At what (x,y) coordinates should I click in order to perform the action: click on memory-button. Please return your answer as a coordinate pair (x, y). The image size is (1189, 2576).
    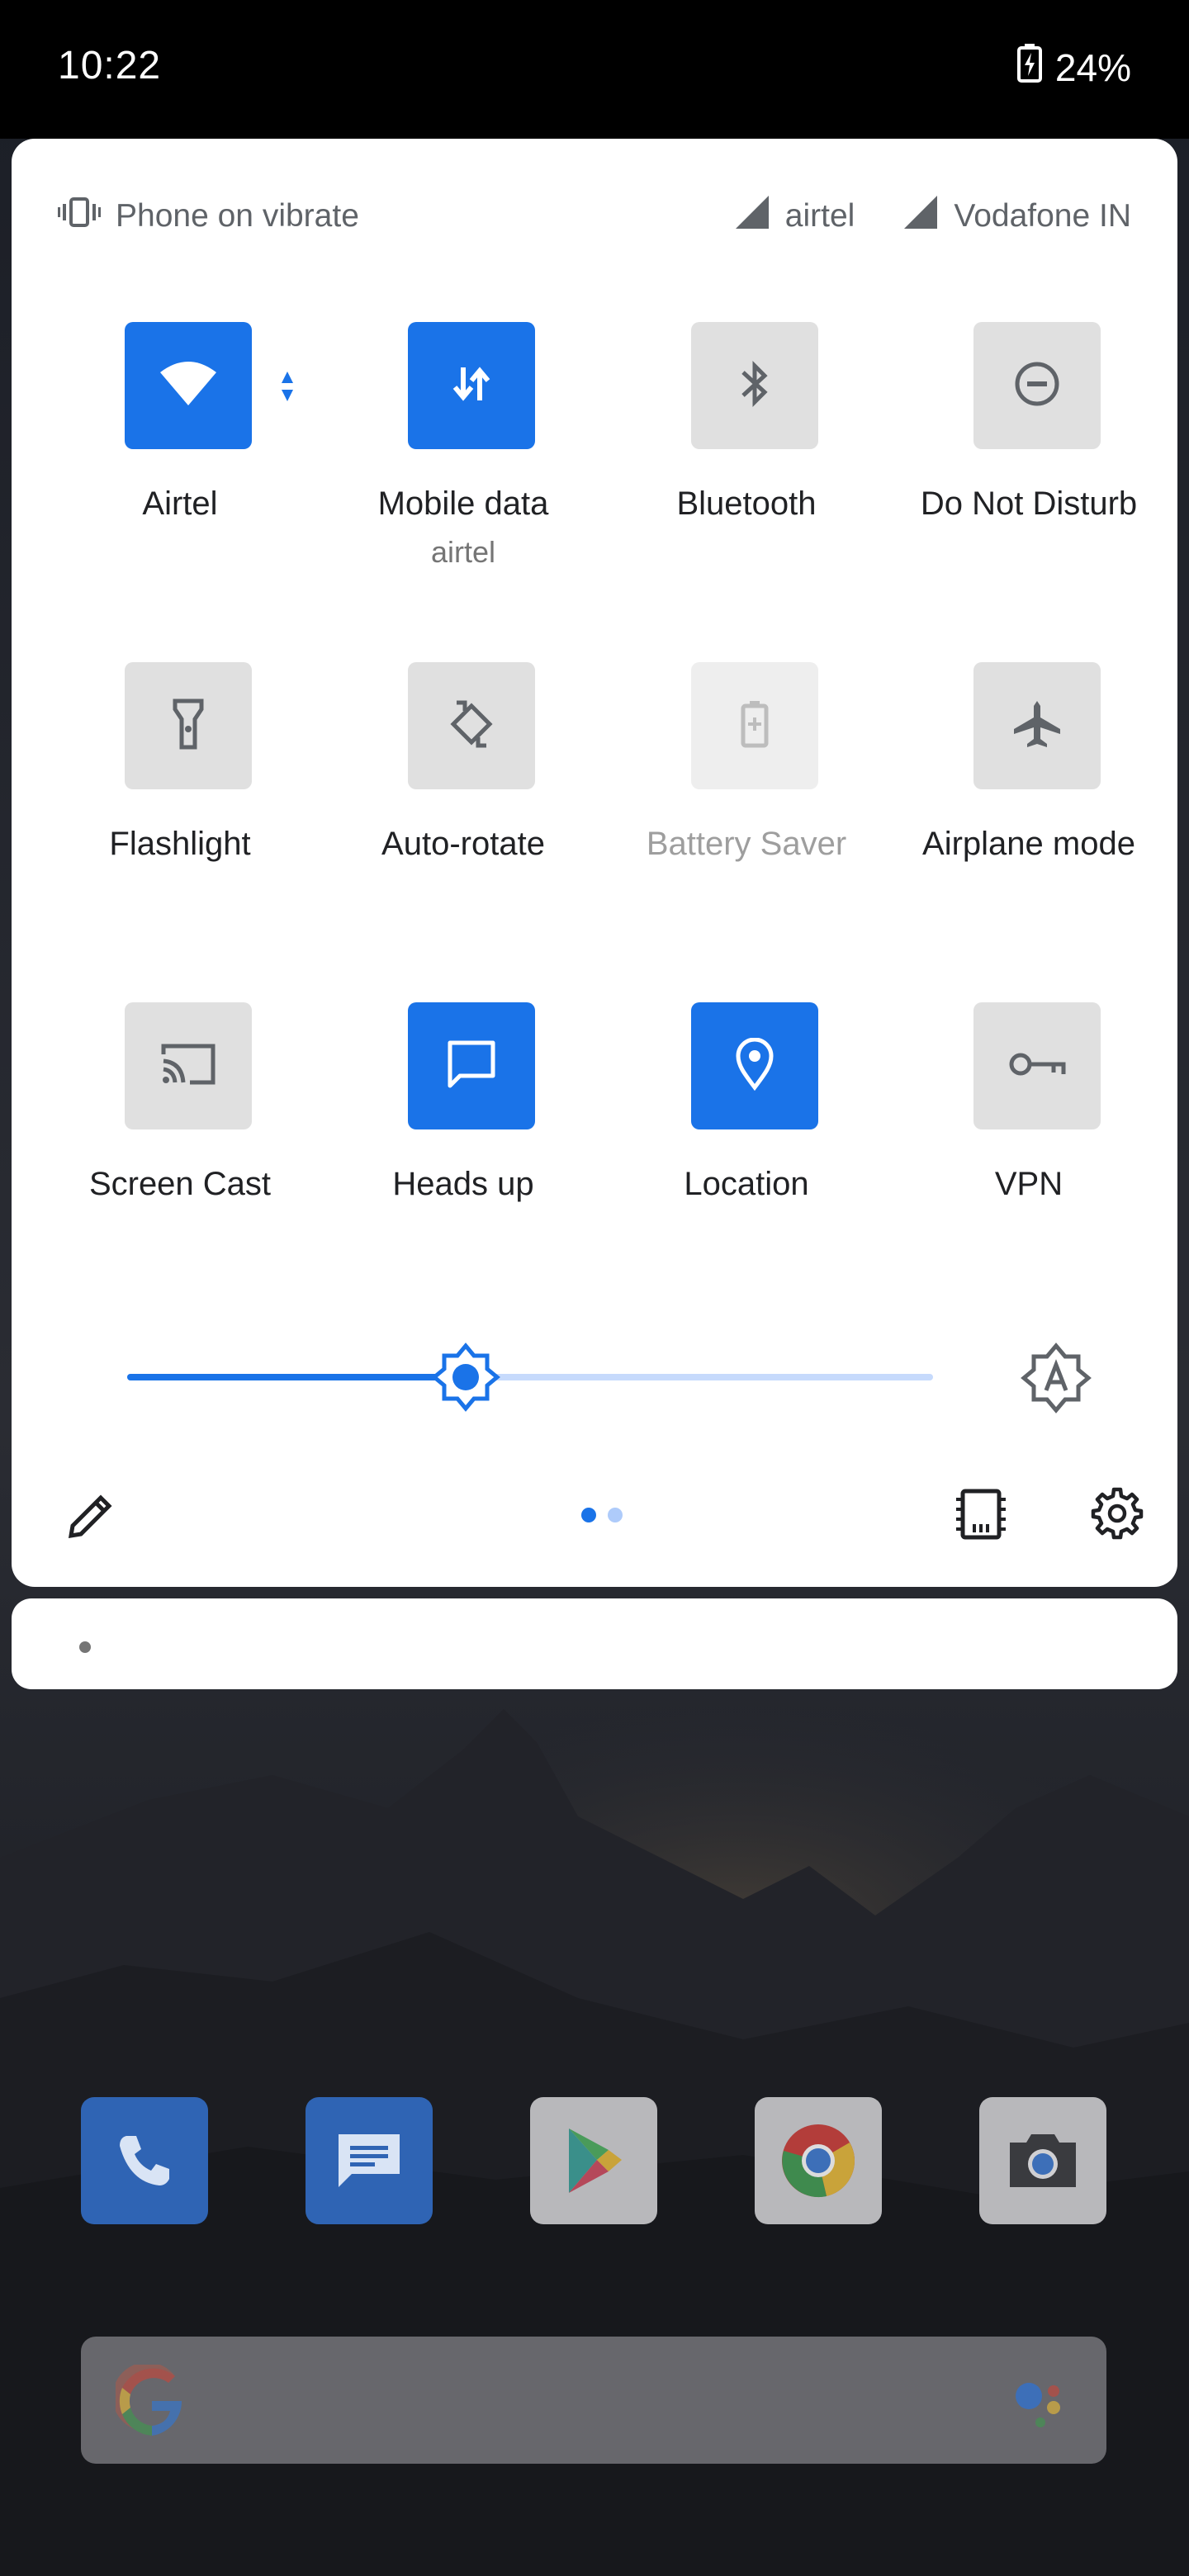
    Looking at the image, I should click on (981, 1516).